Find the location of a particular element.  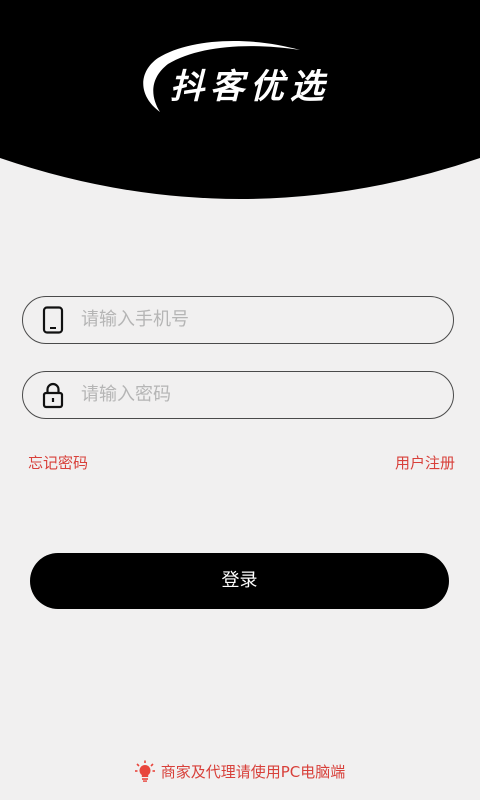

register-link: 用户注册 is located at coordinates (425, 463).